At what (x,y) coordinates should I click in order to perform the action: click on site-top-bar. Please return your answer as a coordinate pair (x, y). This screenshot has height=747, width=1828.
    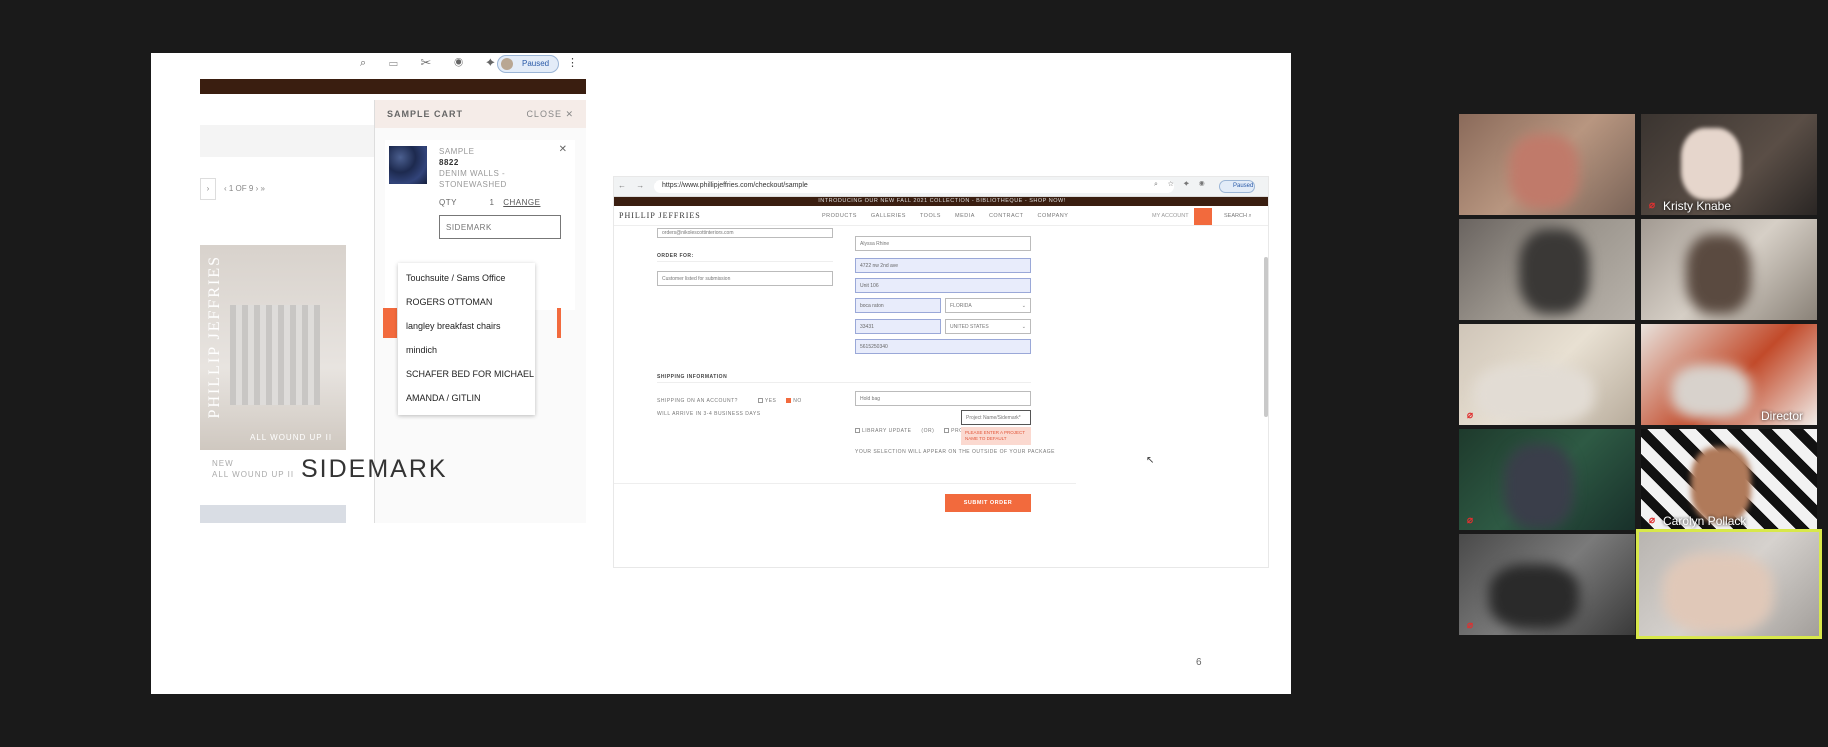
    Looking at the image, I should click on (393, 86).